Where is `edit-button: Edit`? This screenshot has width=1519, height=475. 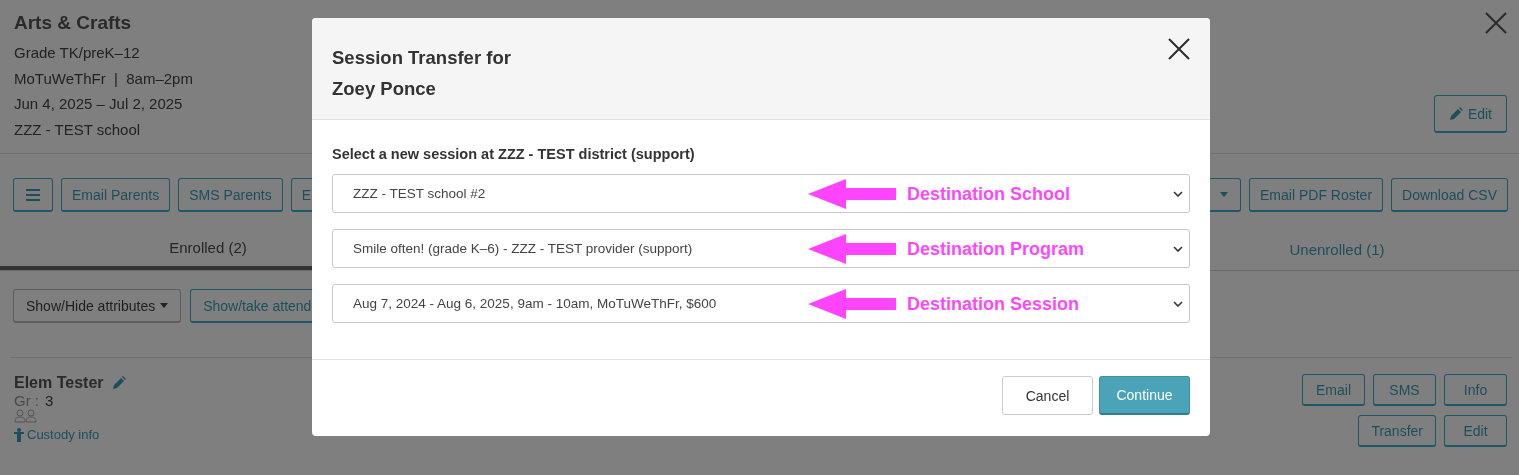 edit-button: Edit is located at coordinates (1470, 114).